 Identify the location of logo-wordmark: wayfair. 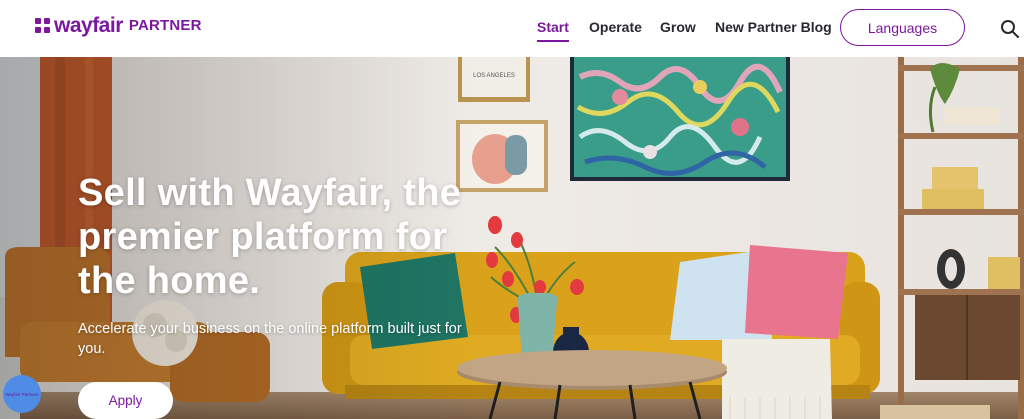
(88, 25).